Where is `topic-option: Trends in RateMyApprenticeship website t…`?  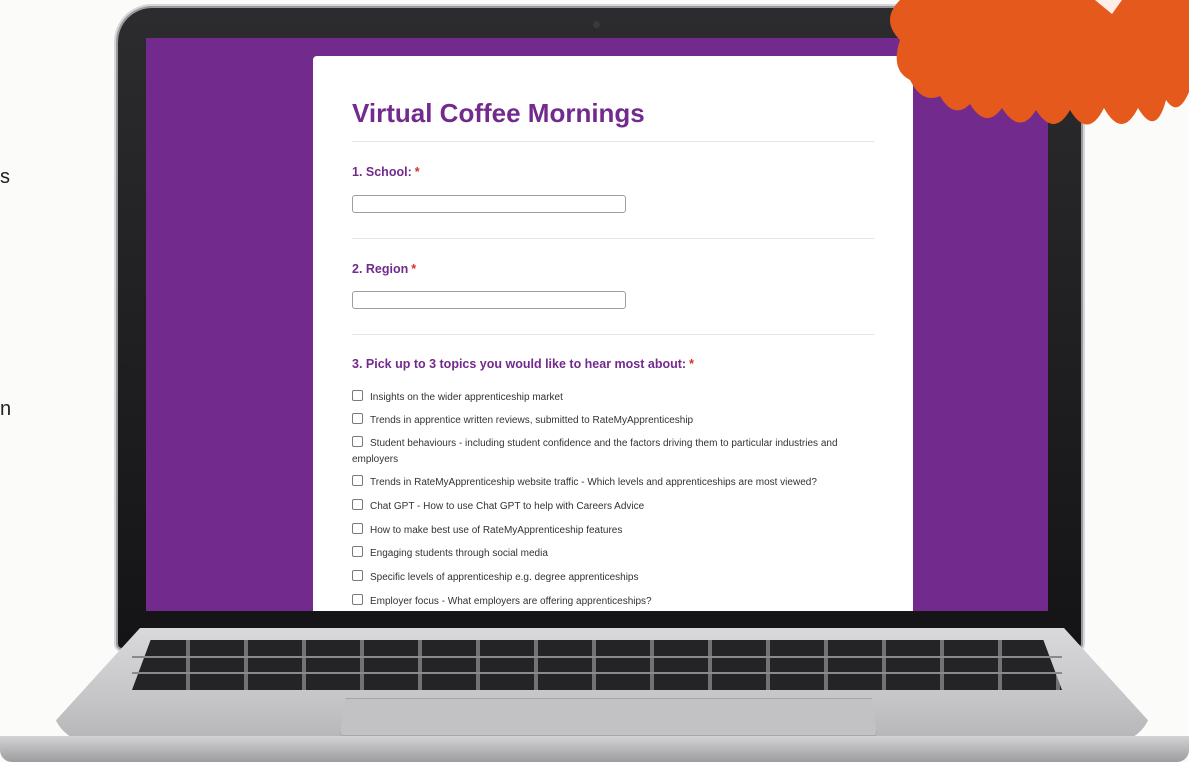
topic-option: Trends in RateMyApprenticeship website t… is located at coordinates (613, 483).